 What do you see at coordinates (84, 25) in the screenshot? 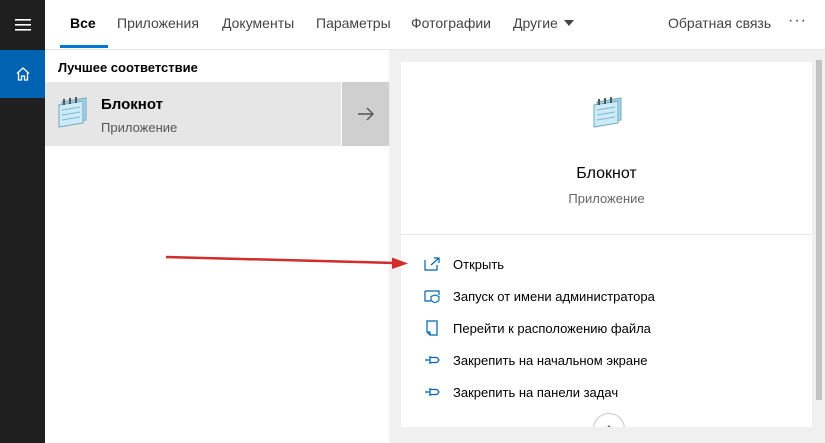
I see `tab-all: Все` at bounding box center [84, 25].